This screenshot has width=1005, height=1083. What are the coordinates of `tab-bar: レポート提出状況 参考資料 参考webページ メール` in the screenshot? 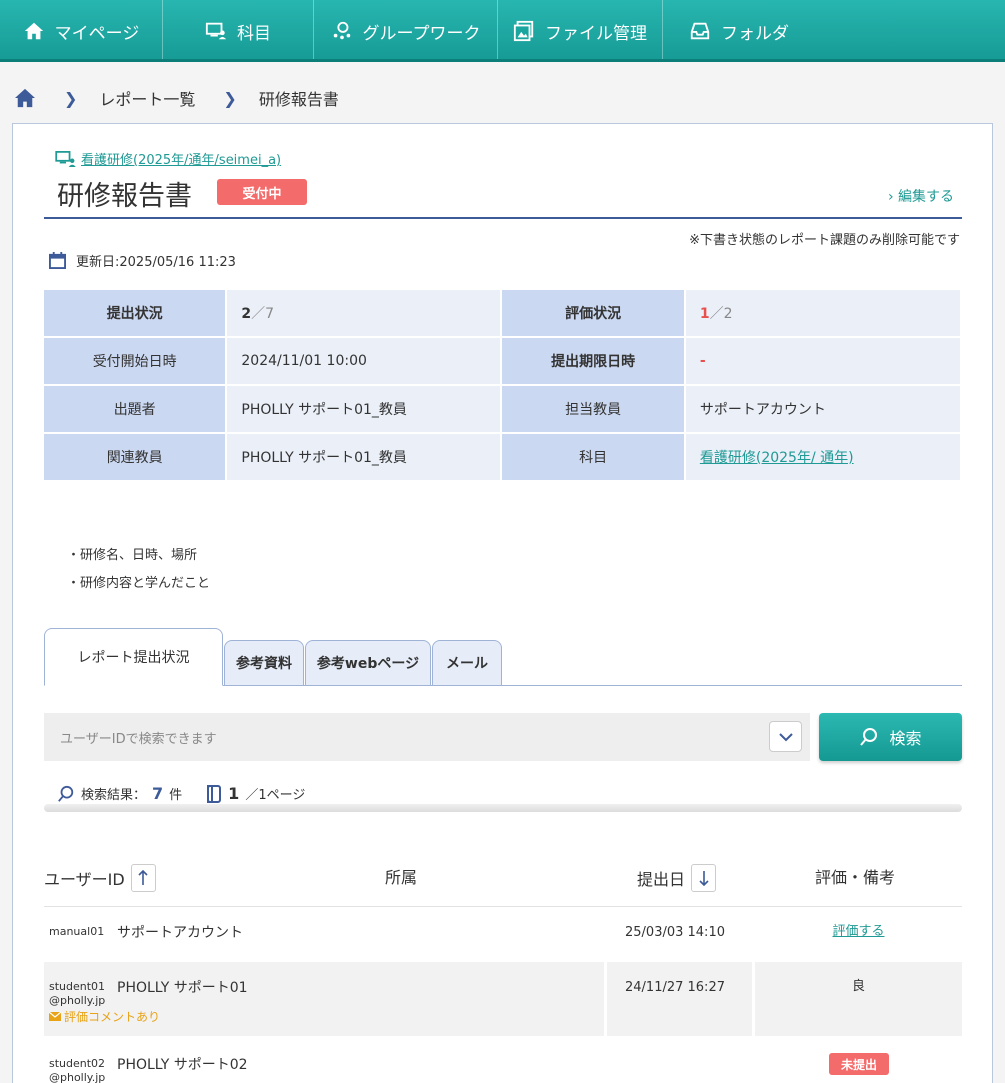 It's located at (503, 657).